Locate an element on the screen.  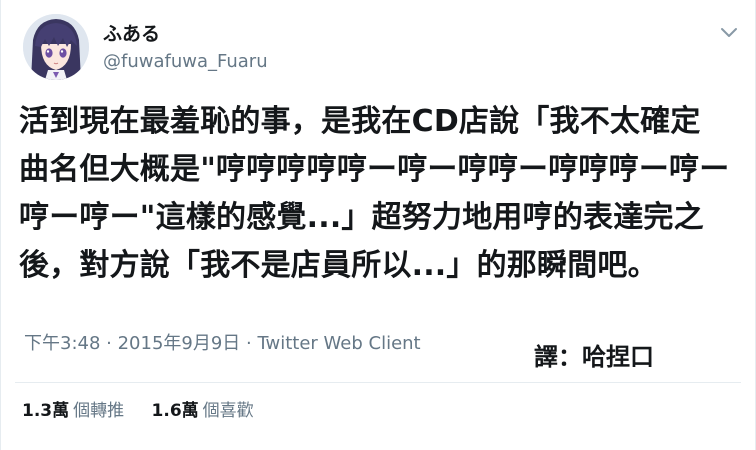
like-label: 個喜歡 is located at coordinates (228, 411).